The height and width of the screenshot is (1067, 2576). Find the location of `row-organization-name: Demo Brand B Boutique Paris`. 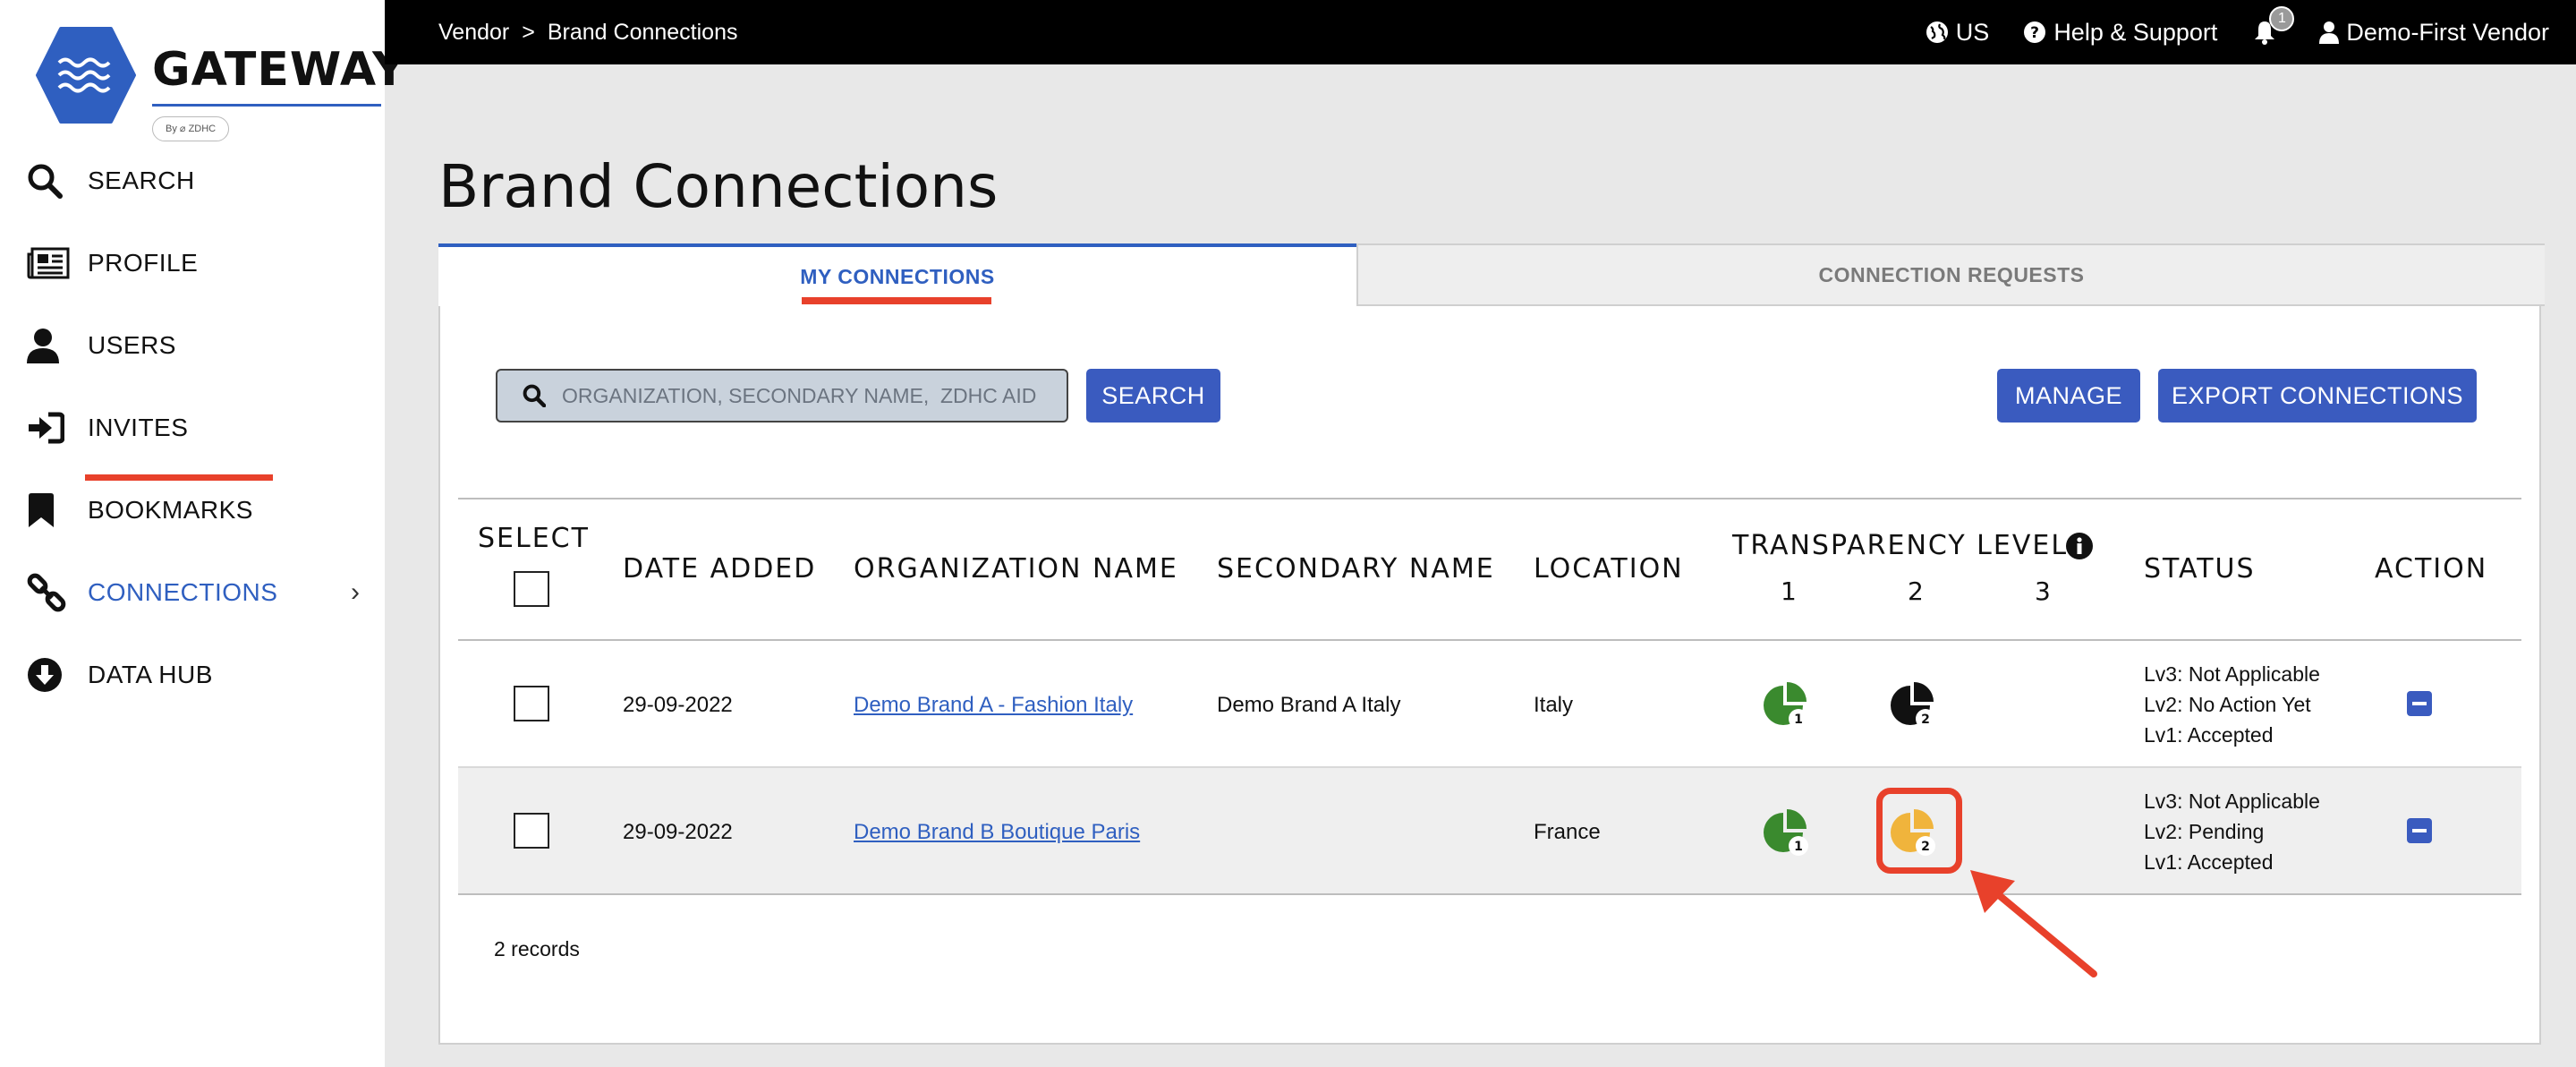

row-organization-name: Demo Brand B Boutique Paris is located at coordinates (997, 832).